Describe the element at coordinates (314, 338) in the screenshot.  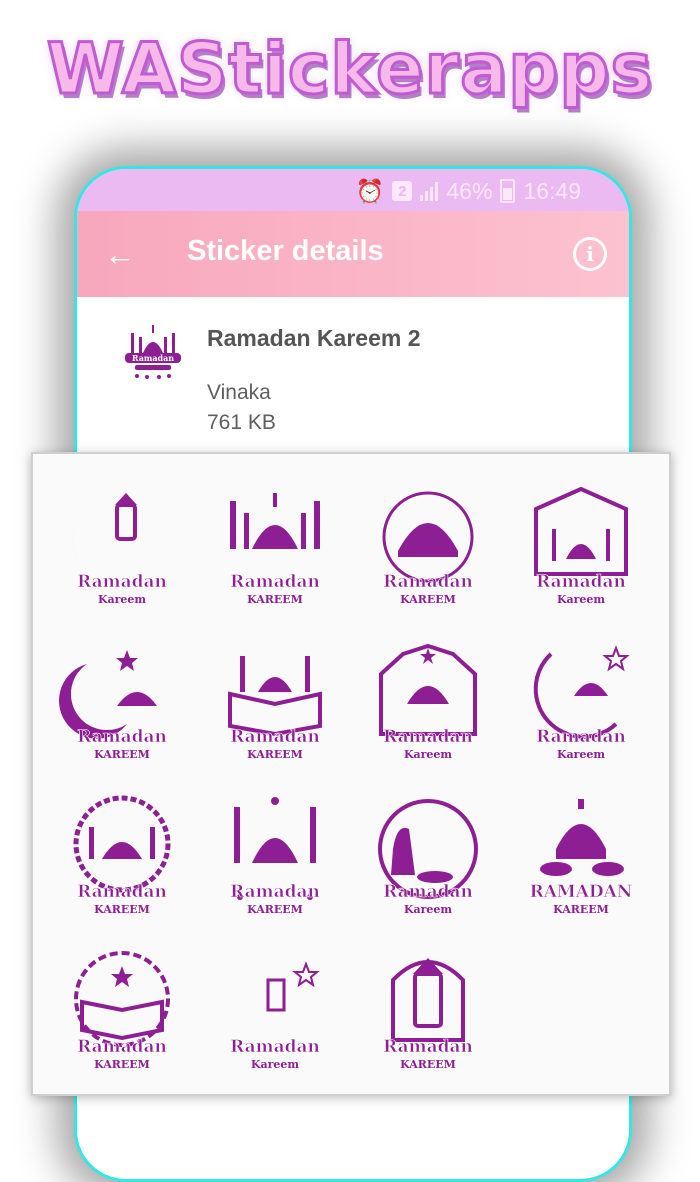
I see `pack-name: Ramadan Kareem 2` at that location.